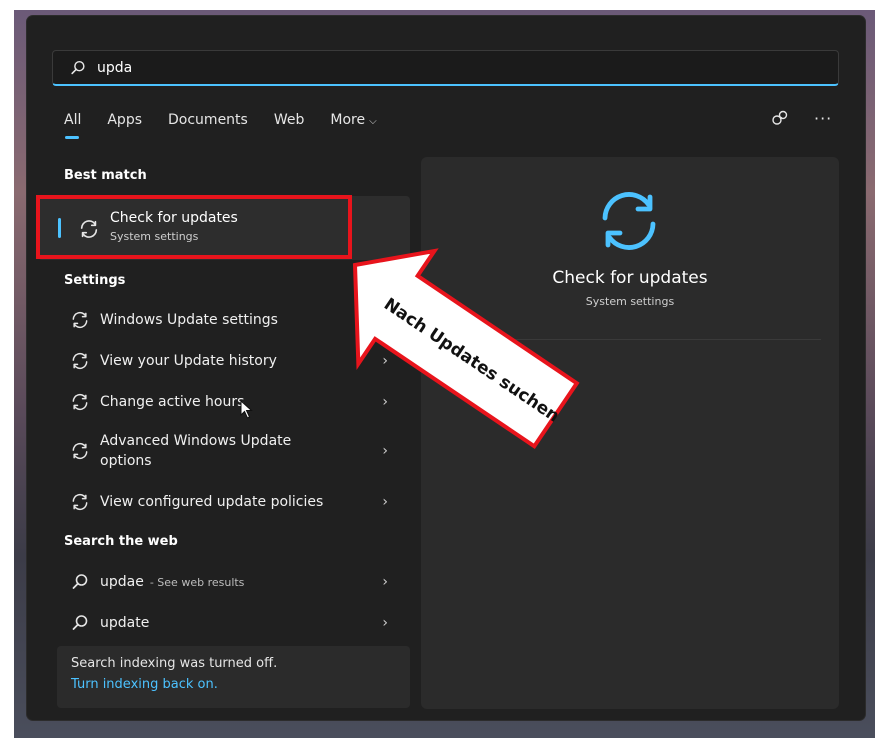 Image resolution: width=889 pixels, height=751 pixels. I want to click on tab-web-label: Web, so click(289, 120).